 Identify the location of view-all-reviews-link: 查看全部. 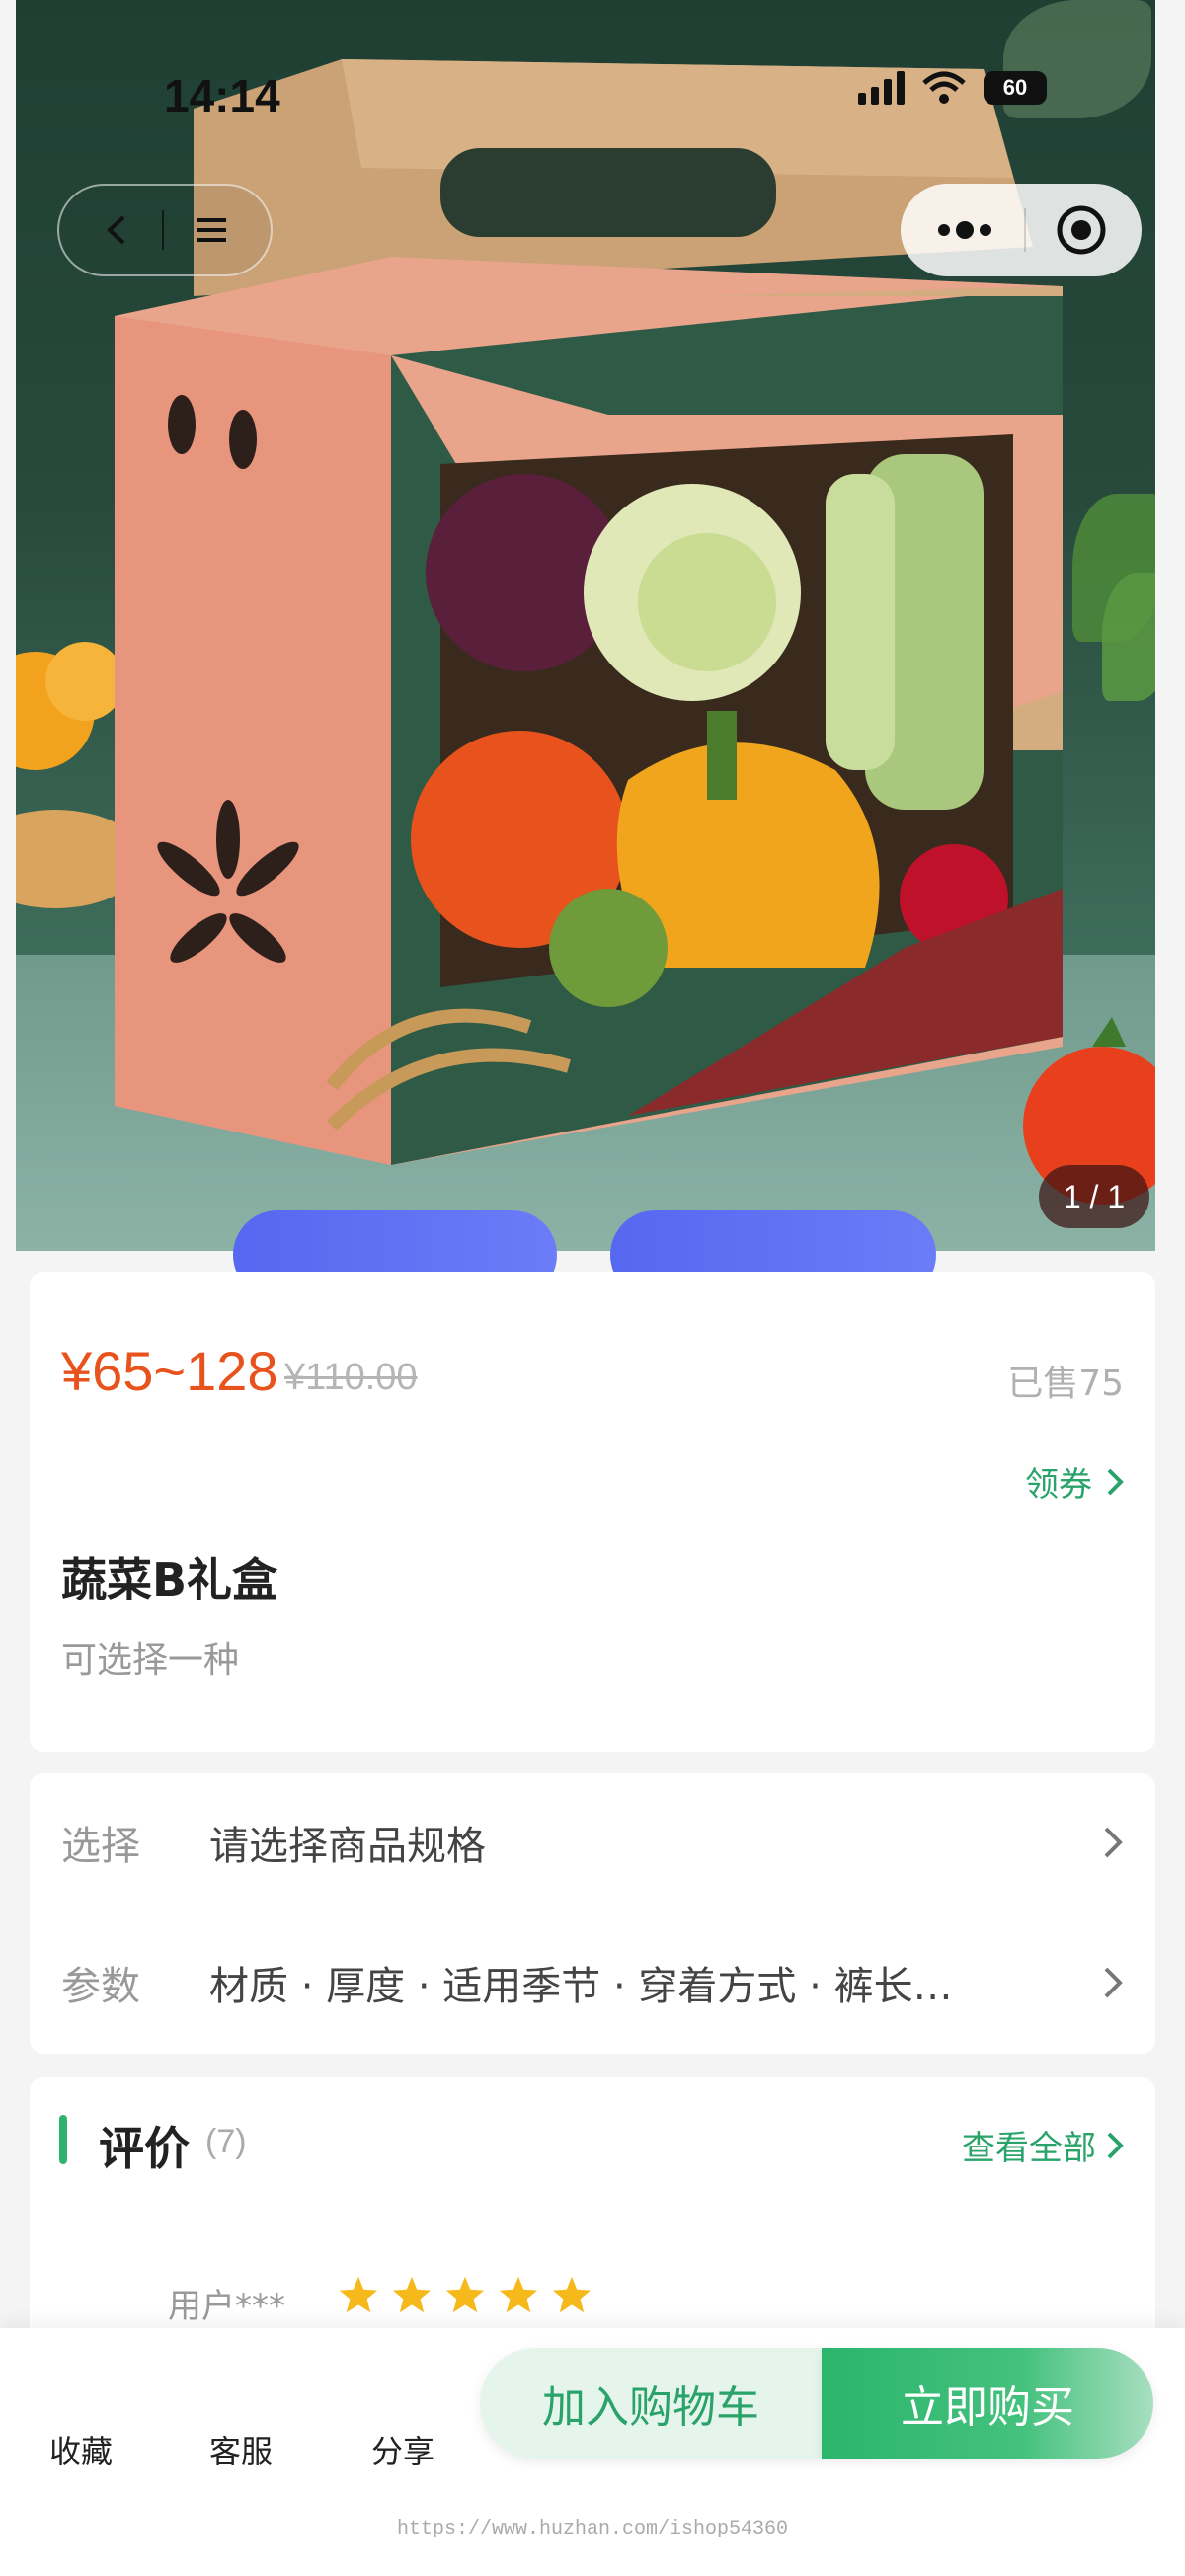
(1043, 2145).